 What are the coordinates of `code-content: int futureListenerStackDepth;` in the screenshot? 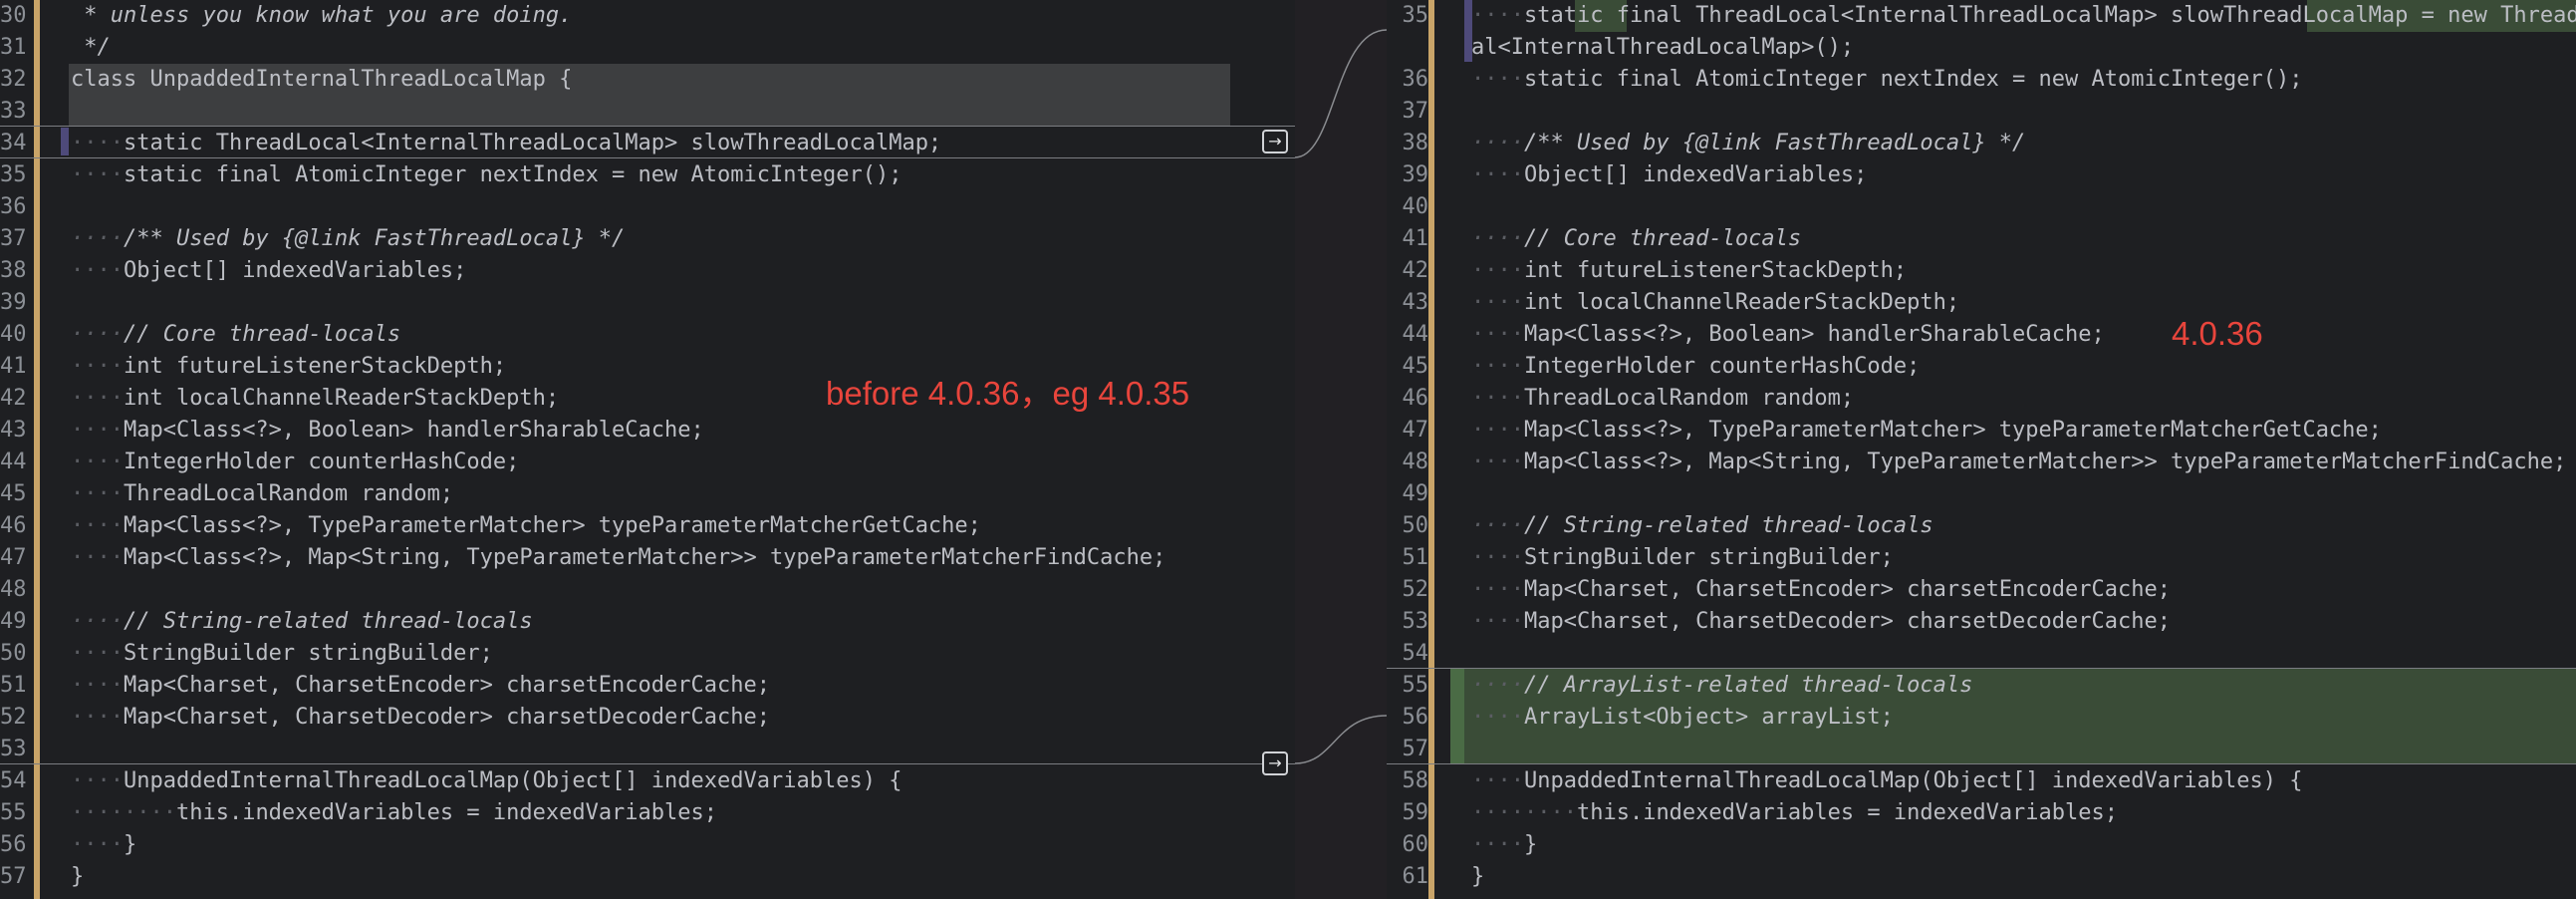 It's located at (315, 367).